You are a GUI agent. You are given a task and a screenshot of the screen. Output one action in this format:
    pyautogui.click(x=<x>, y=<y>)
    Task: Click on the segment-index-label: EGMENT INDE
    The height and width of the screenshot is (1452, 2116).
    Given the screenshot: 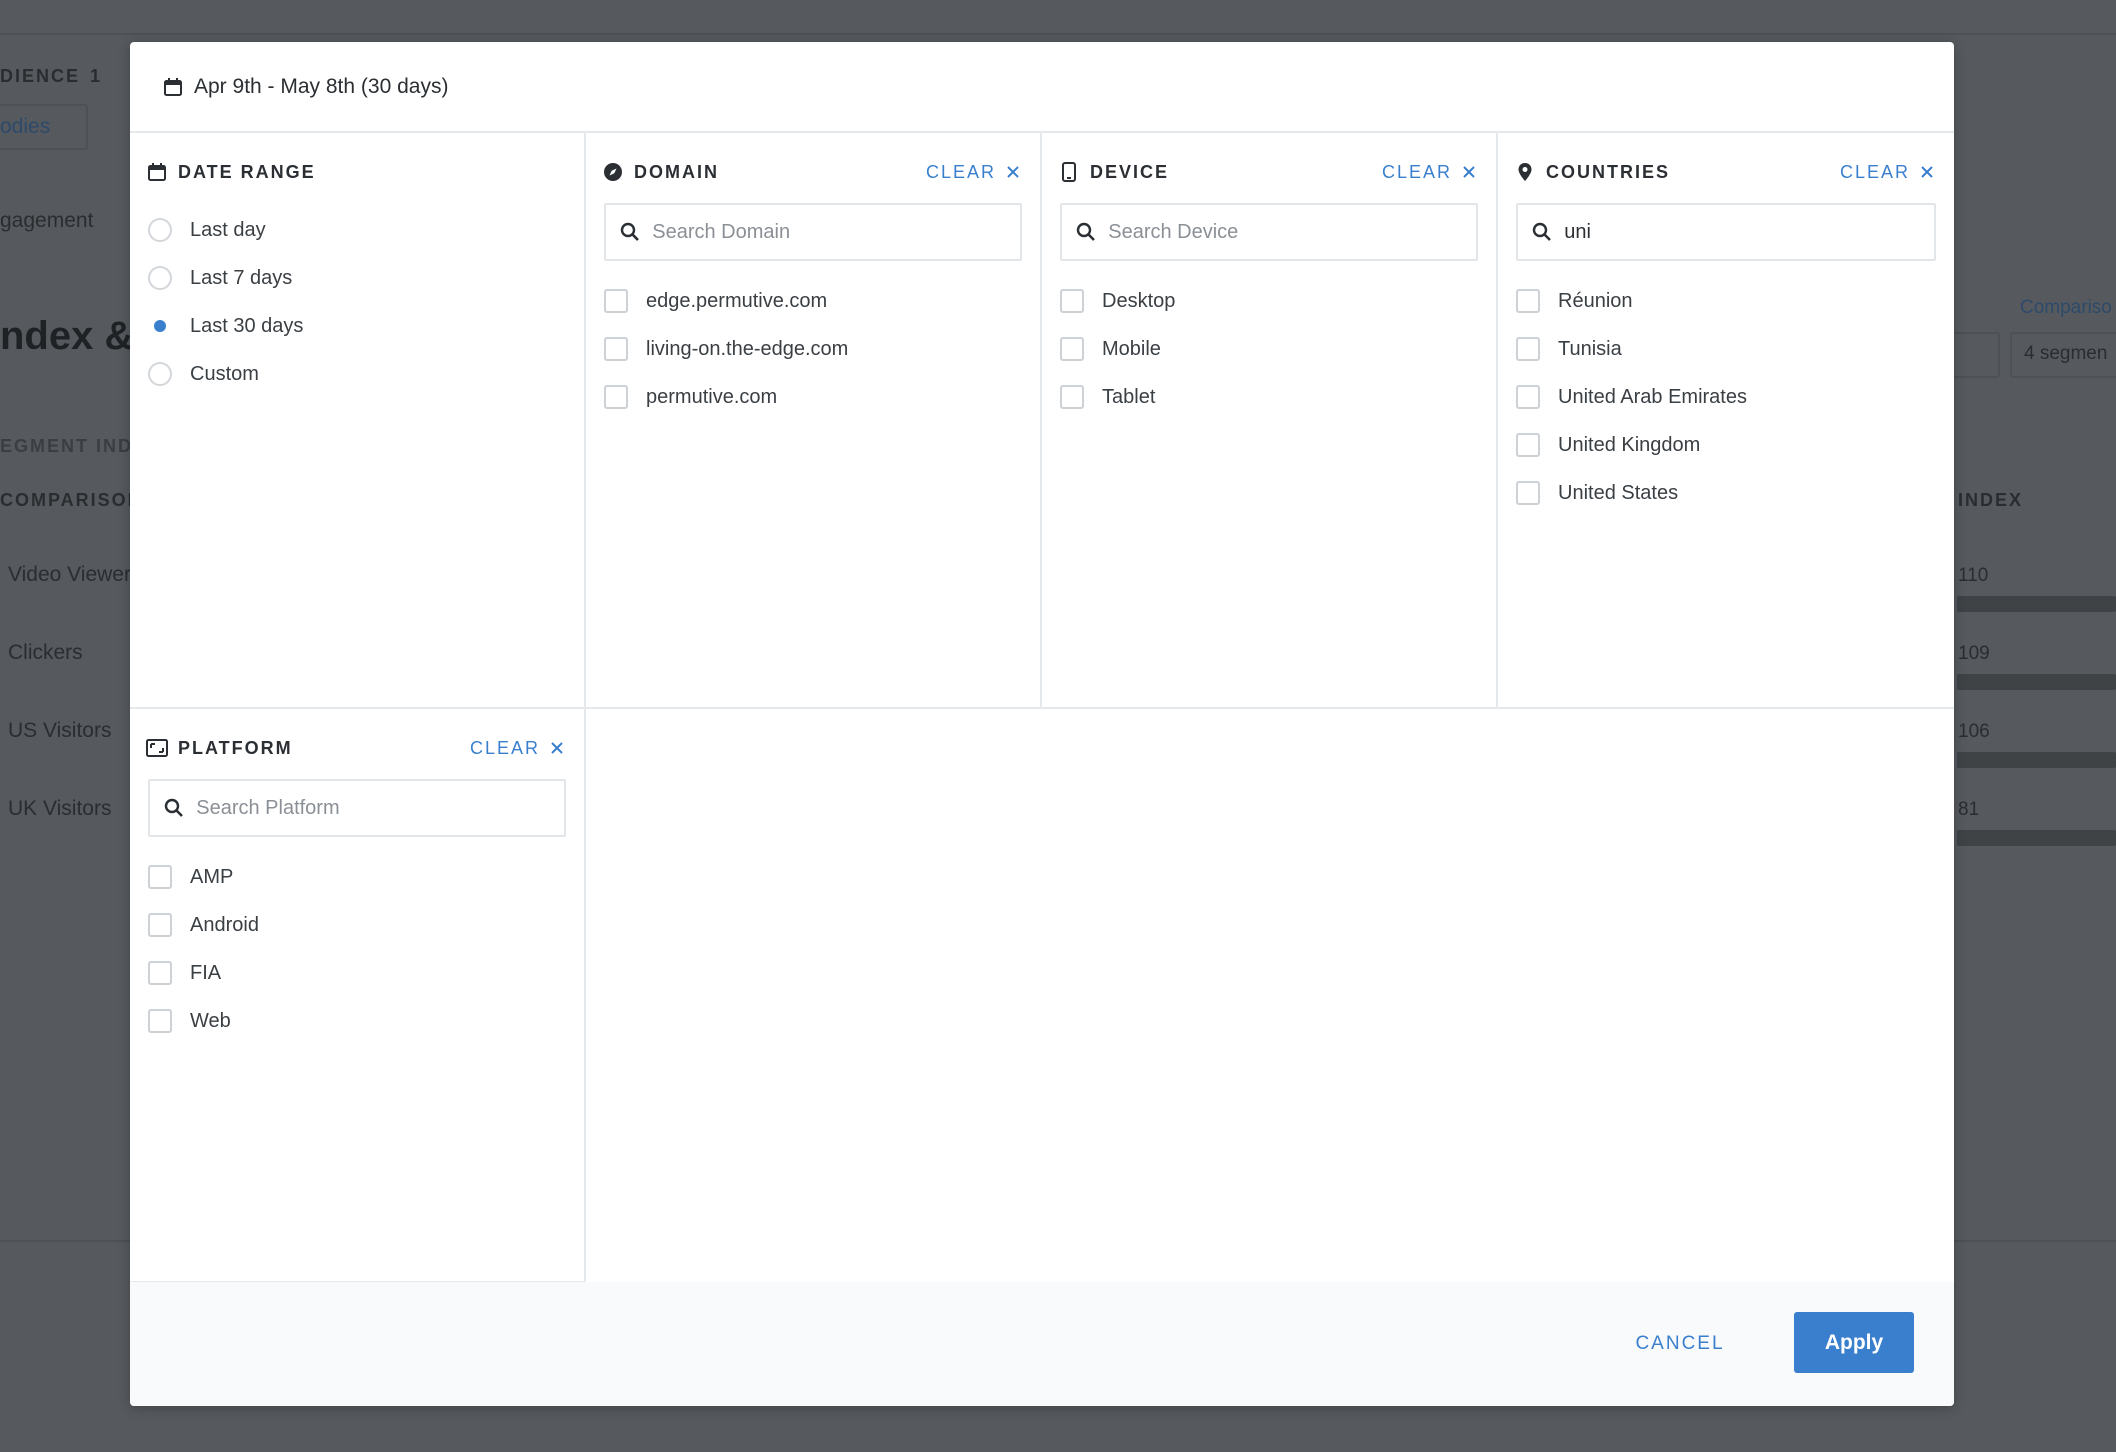 What is the action you would take?
    pyautogui.click(x=74, y=446)
    